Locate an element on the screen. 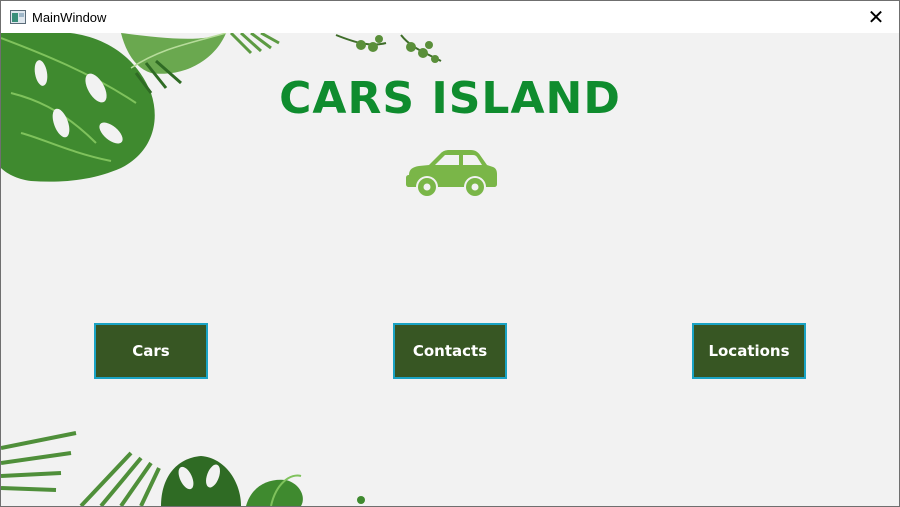 The width and height of the screenshot is (900, 507). berry-branch-decoration is located at coordinates (388, 48).